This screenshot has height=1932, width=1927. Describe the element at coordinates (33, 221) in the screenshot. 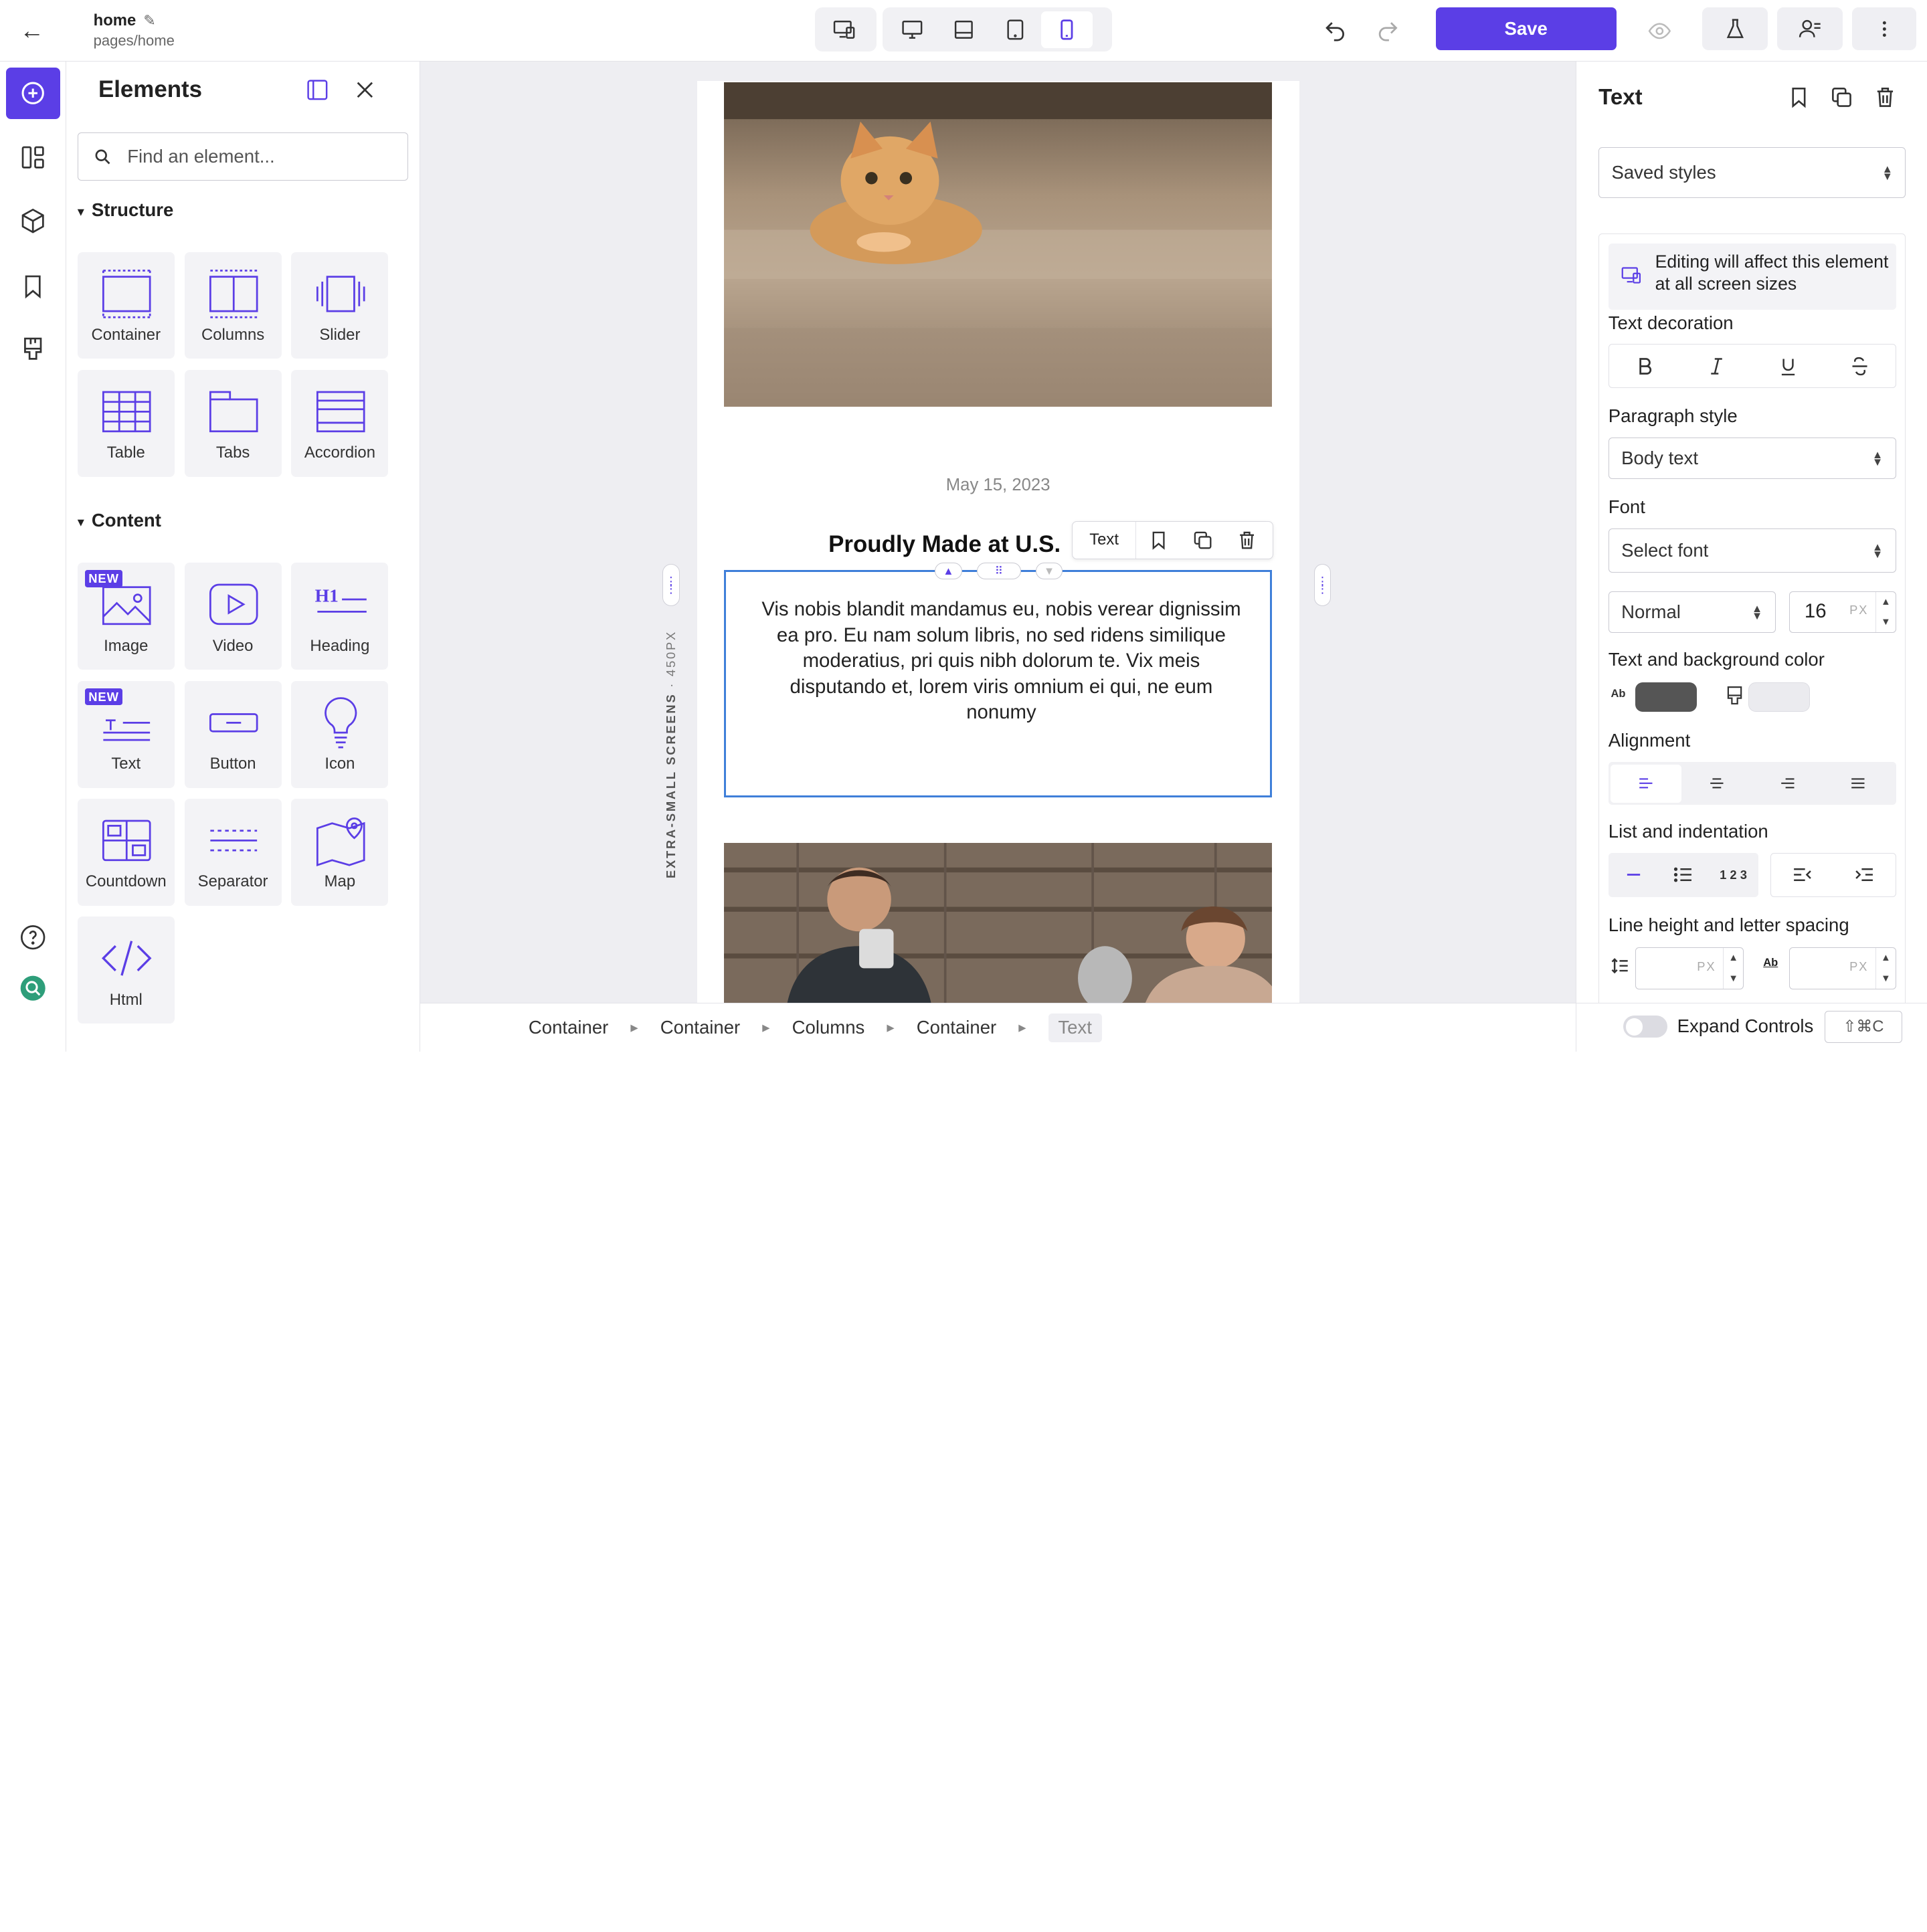

I see `components-button` at that location.